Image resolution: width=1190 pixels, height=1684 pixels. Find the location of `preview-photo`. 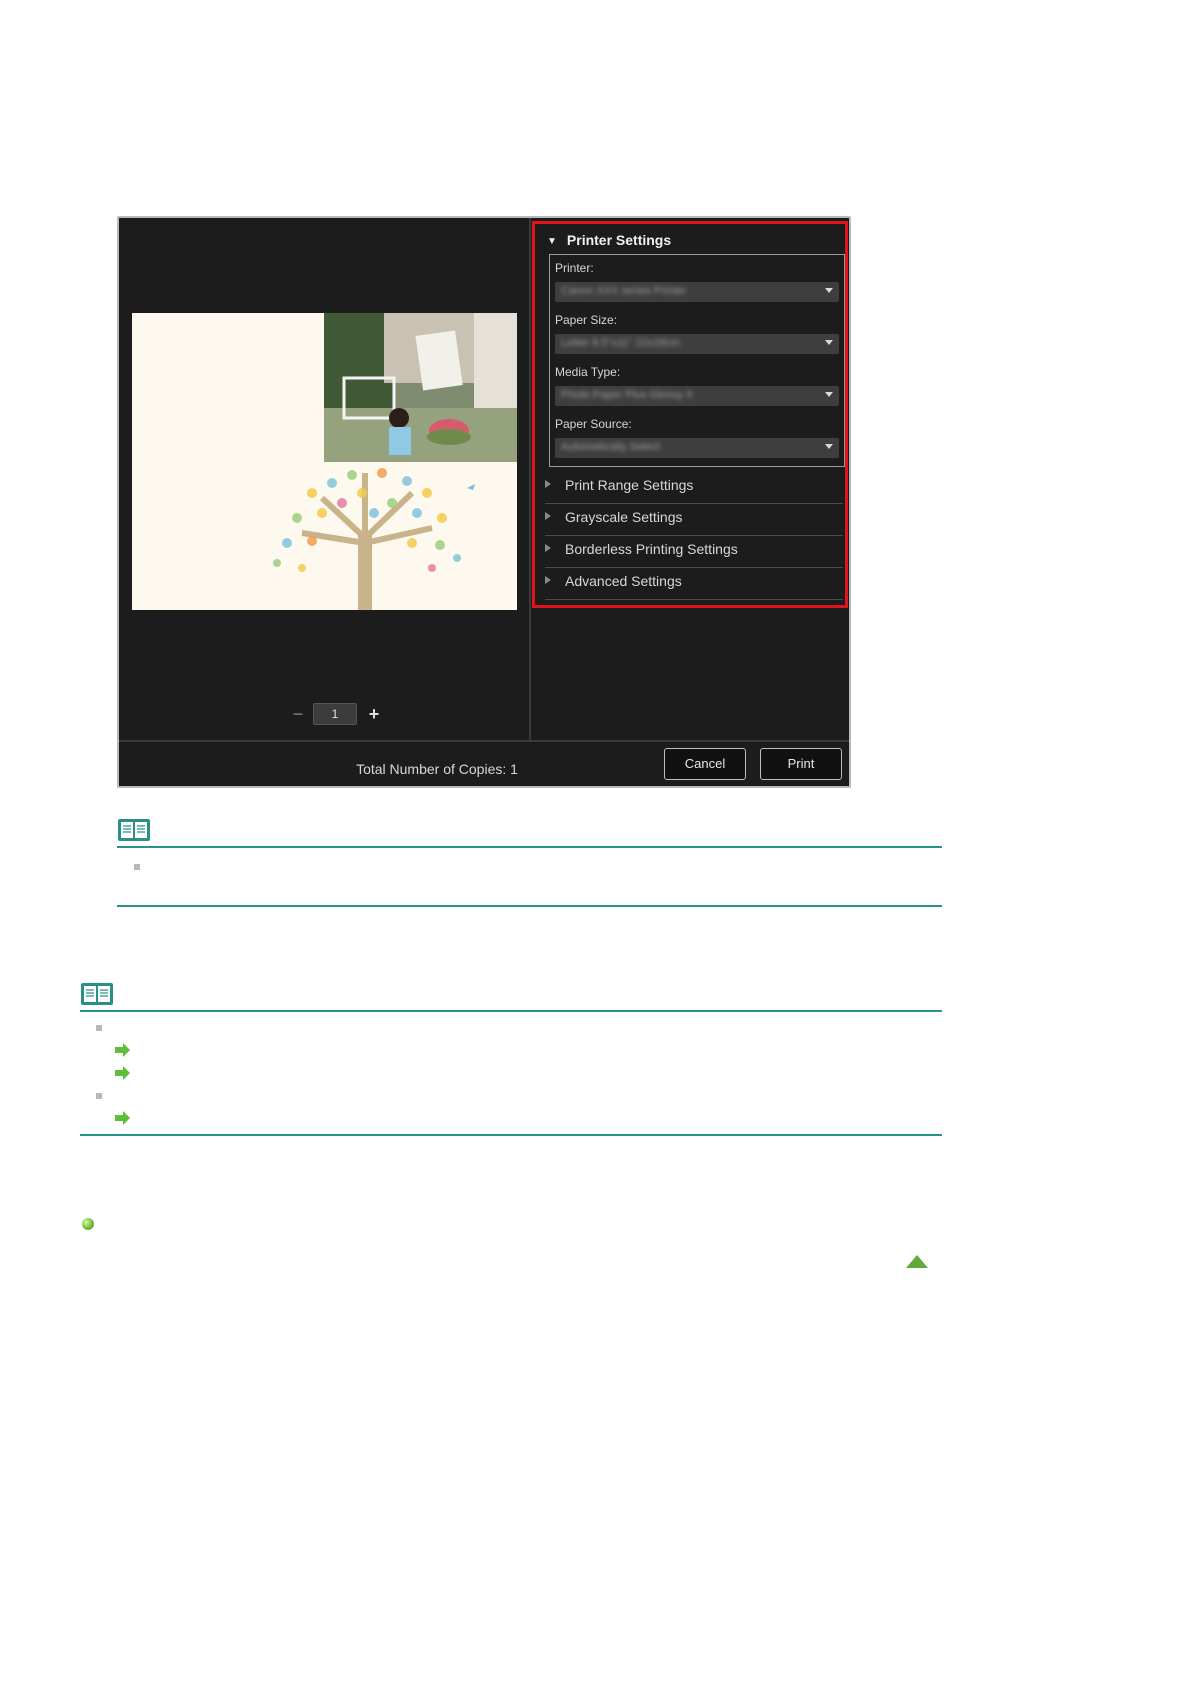

preview-photo is located at coordinates (420, 387).